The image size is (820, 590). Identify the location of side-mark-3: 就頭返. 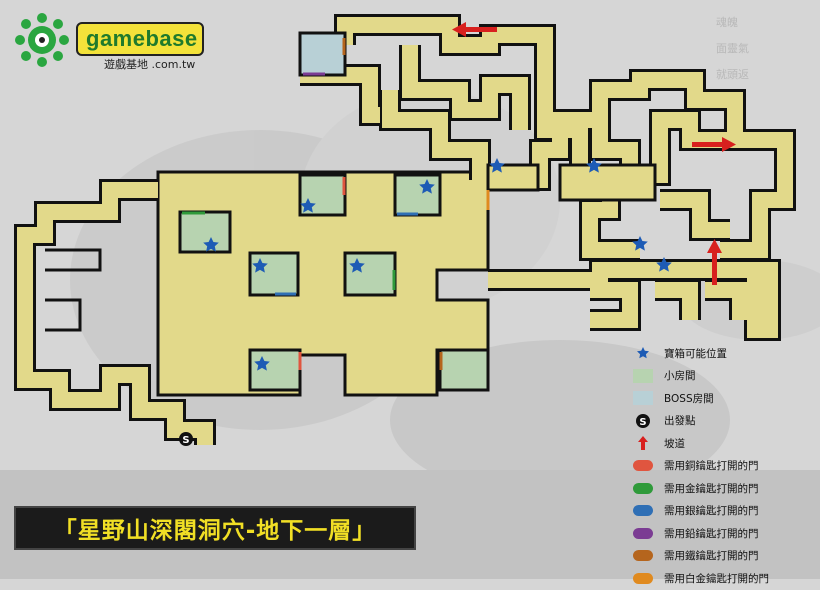
(732, 74).